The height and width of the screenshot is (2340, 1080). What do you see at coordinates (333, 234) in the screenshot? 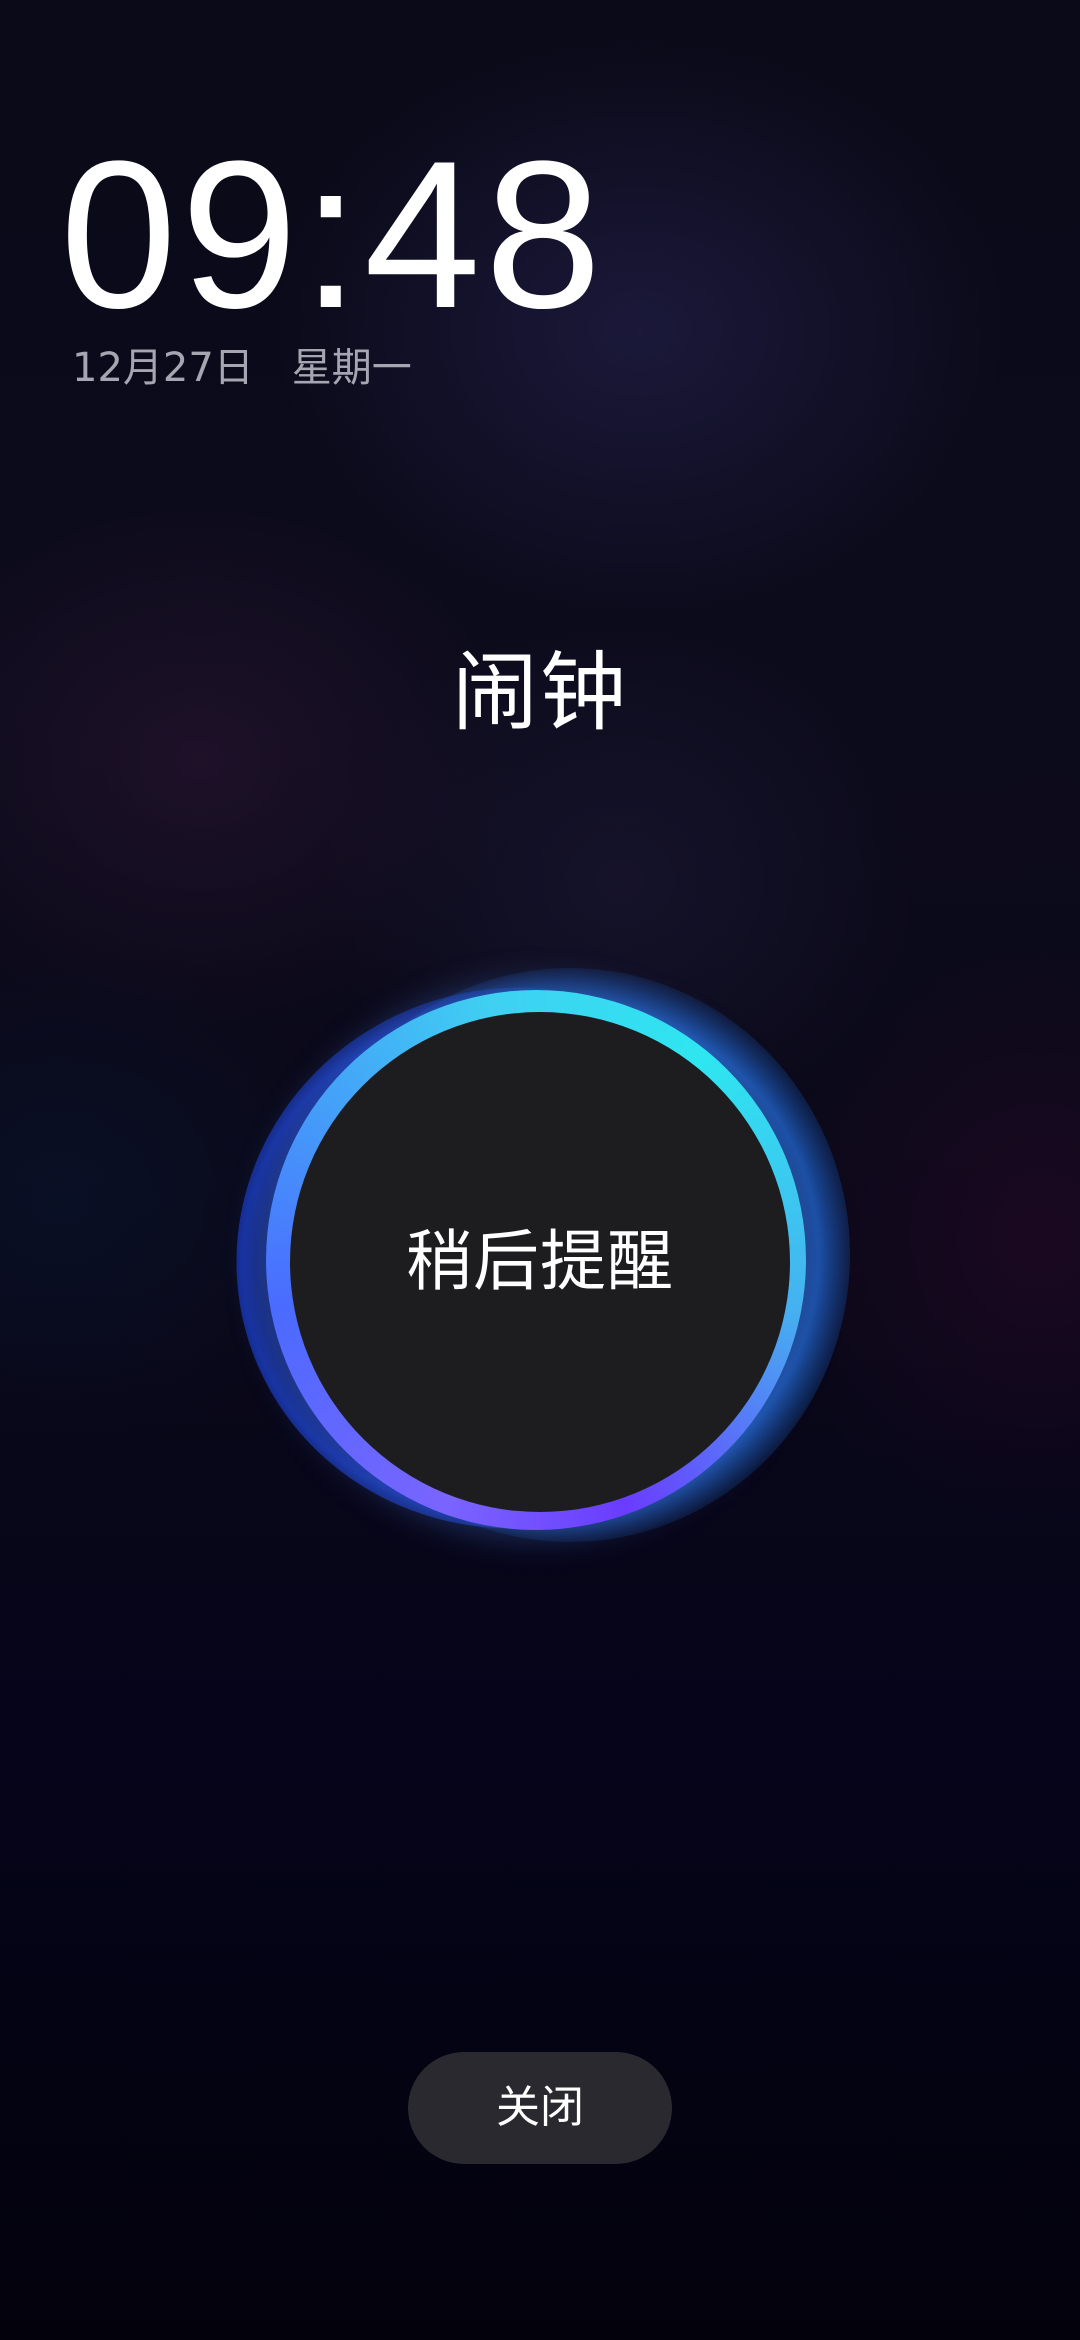
I see `clock-time: 09:48` at bounding box center [333, 234].